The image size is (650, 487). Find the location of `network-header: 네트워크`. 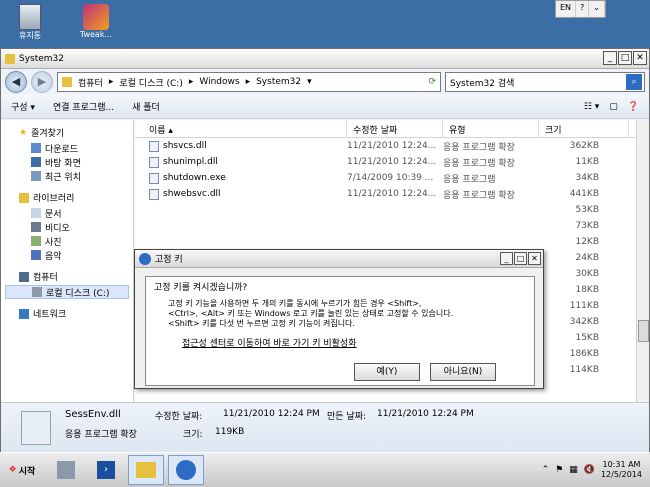

network-header: 네트워크 is located at coordinates (67, 313).